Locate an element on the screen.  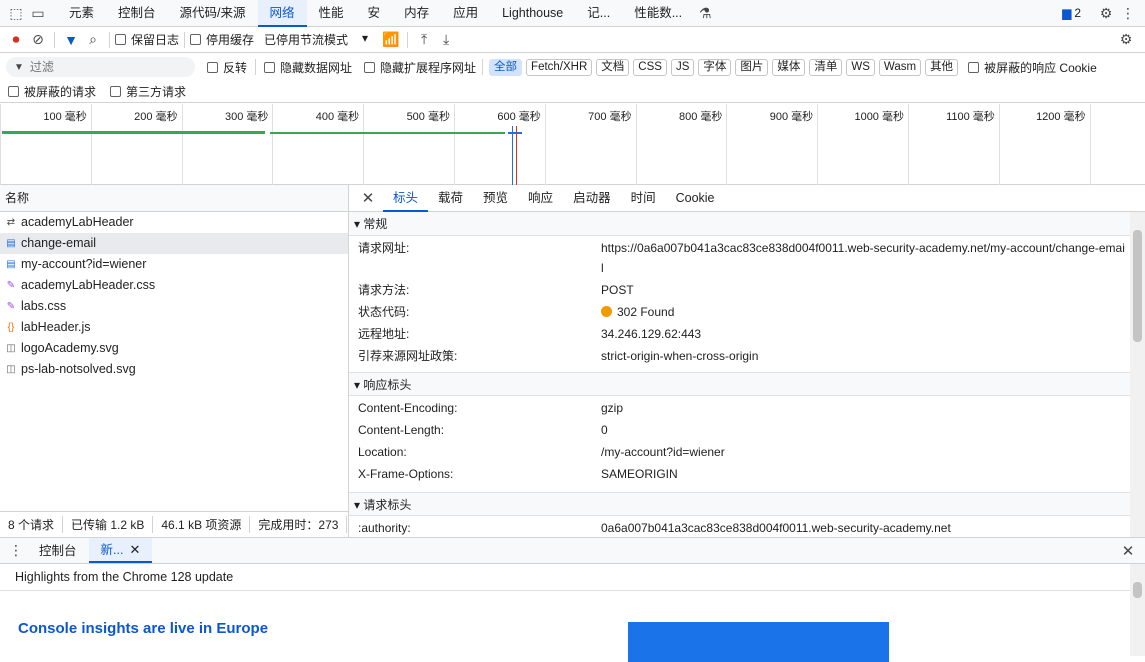
header-row: 远程地址: 34.246.129.62:443 is located at coordinates (739, 333).